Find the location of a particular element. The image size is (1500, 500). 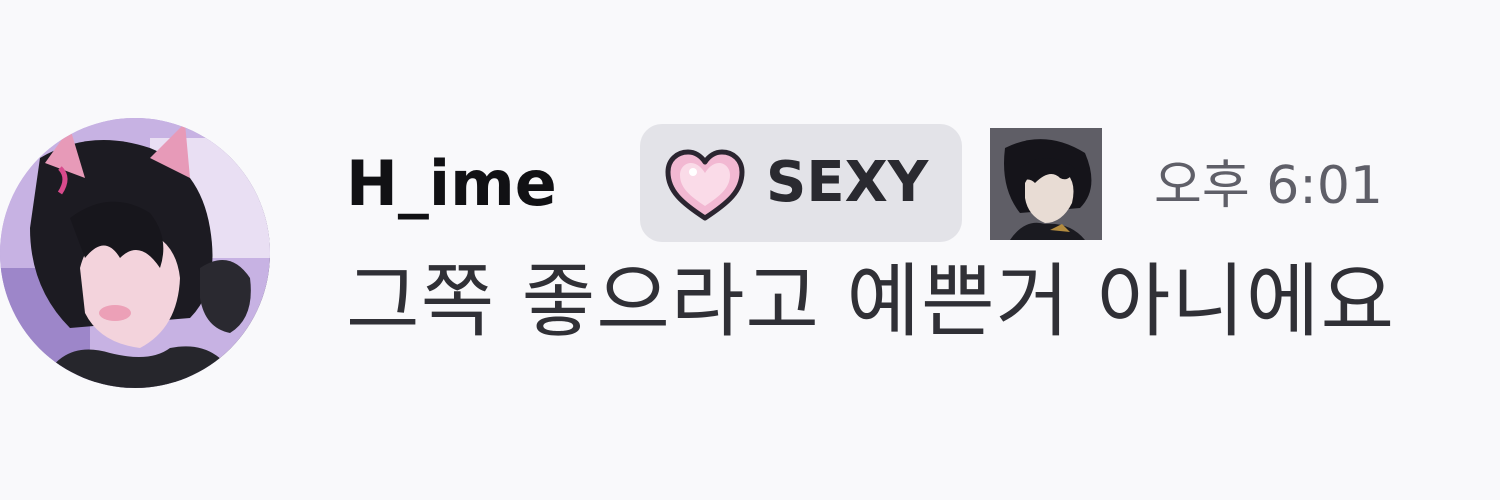

user-avatar is located at coordinates (135, 253).